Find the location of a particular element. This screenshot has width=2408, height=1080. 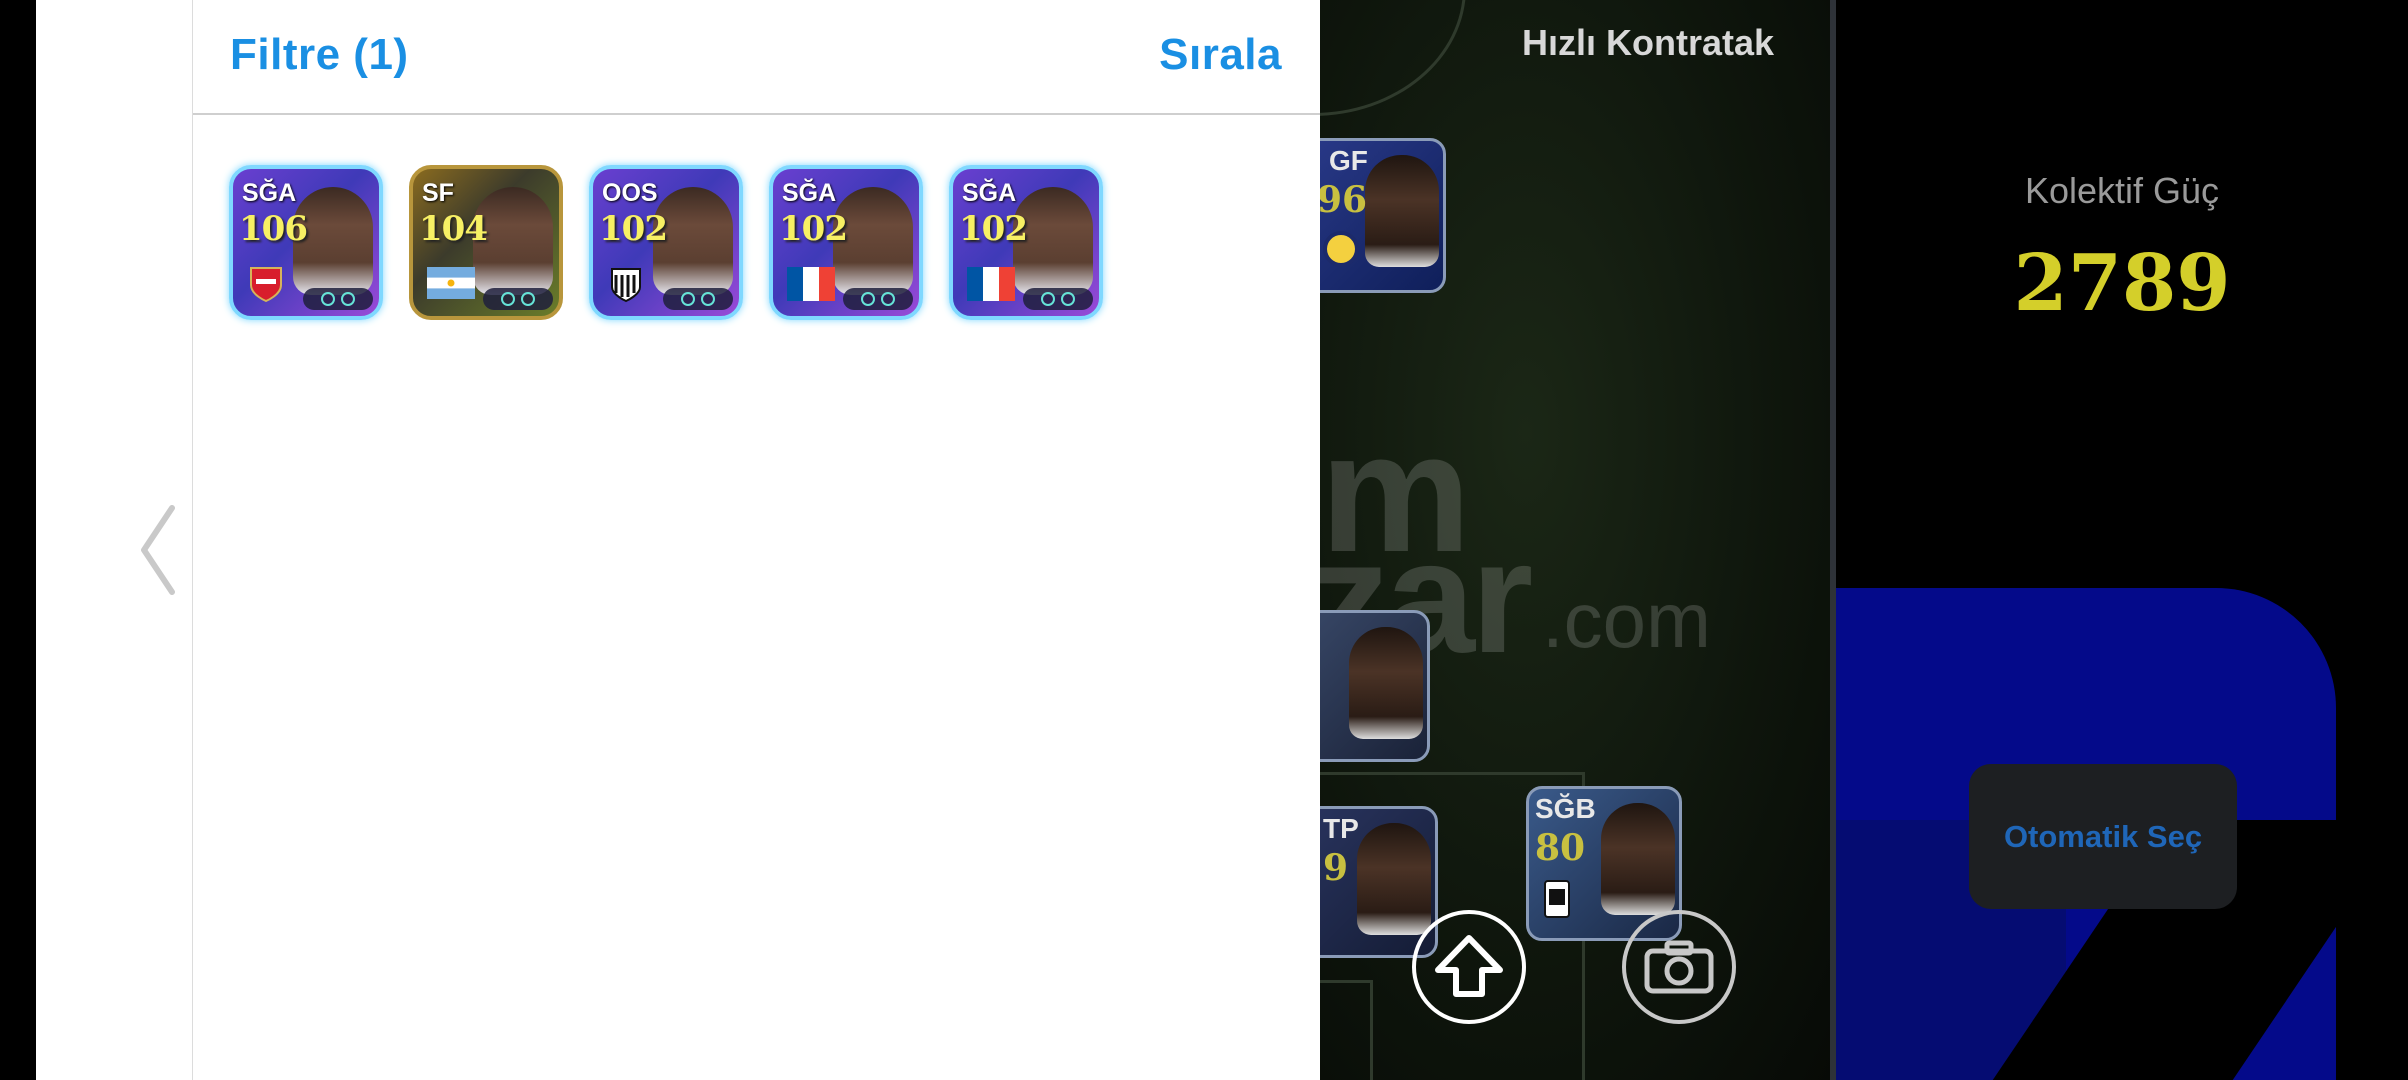

screen-edge is located at coordinates (18, 540).